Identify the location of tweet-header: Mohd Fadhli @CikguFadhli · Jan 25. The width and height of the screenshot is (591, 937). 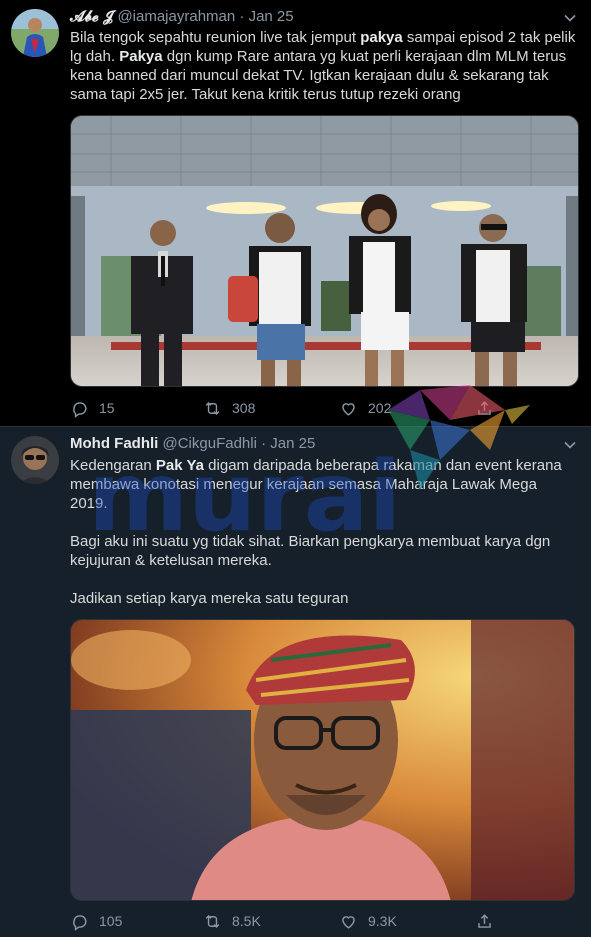
(318, 444).